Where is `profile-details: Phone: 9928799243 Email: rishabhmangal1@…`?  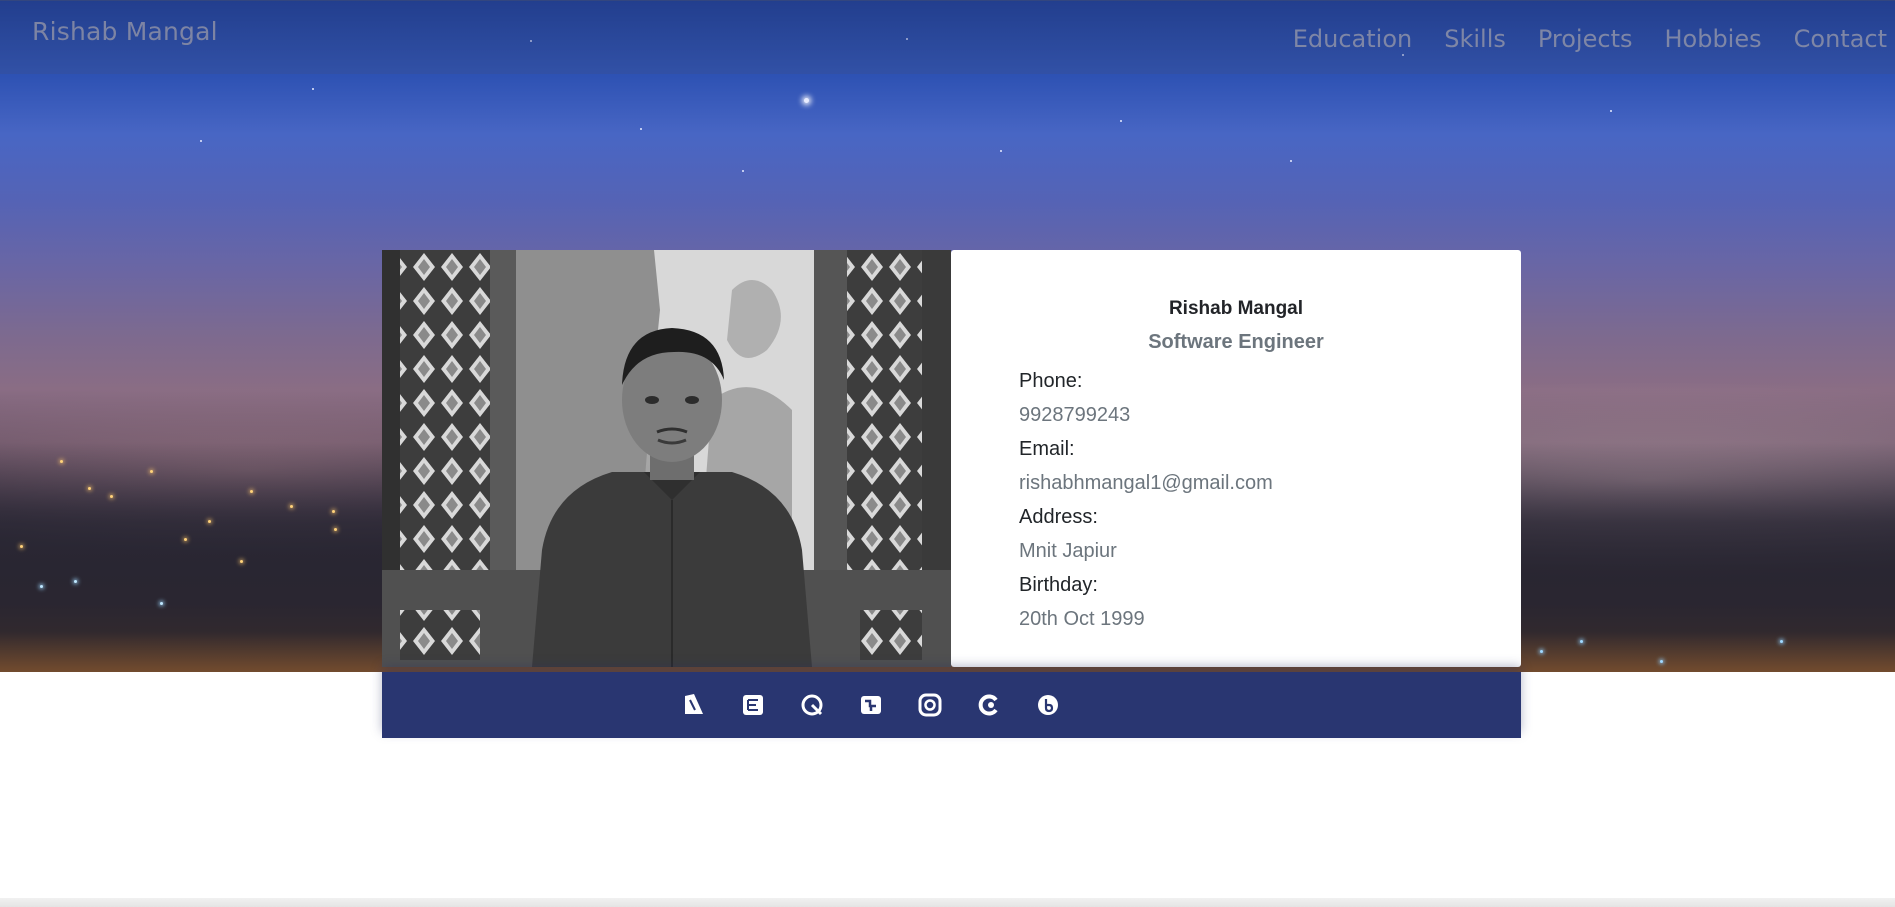
profile-details: Phone: 9928799243 Email: rishabhmangal1@… is located at coordinates (1146, 500).